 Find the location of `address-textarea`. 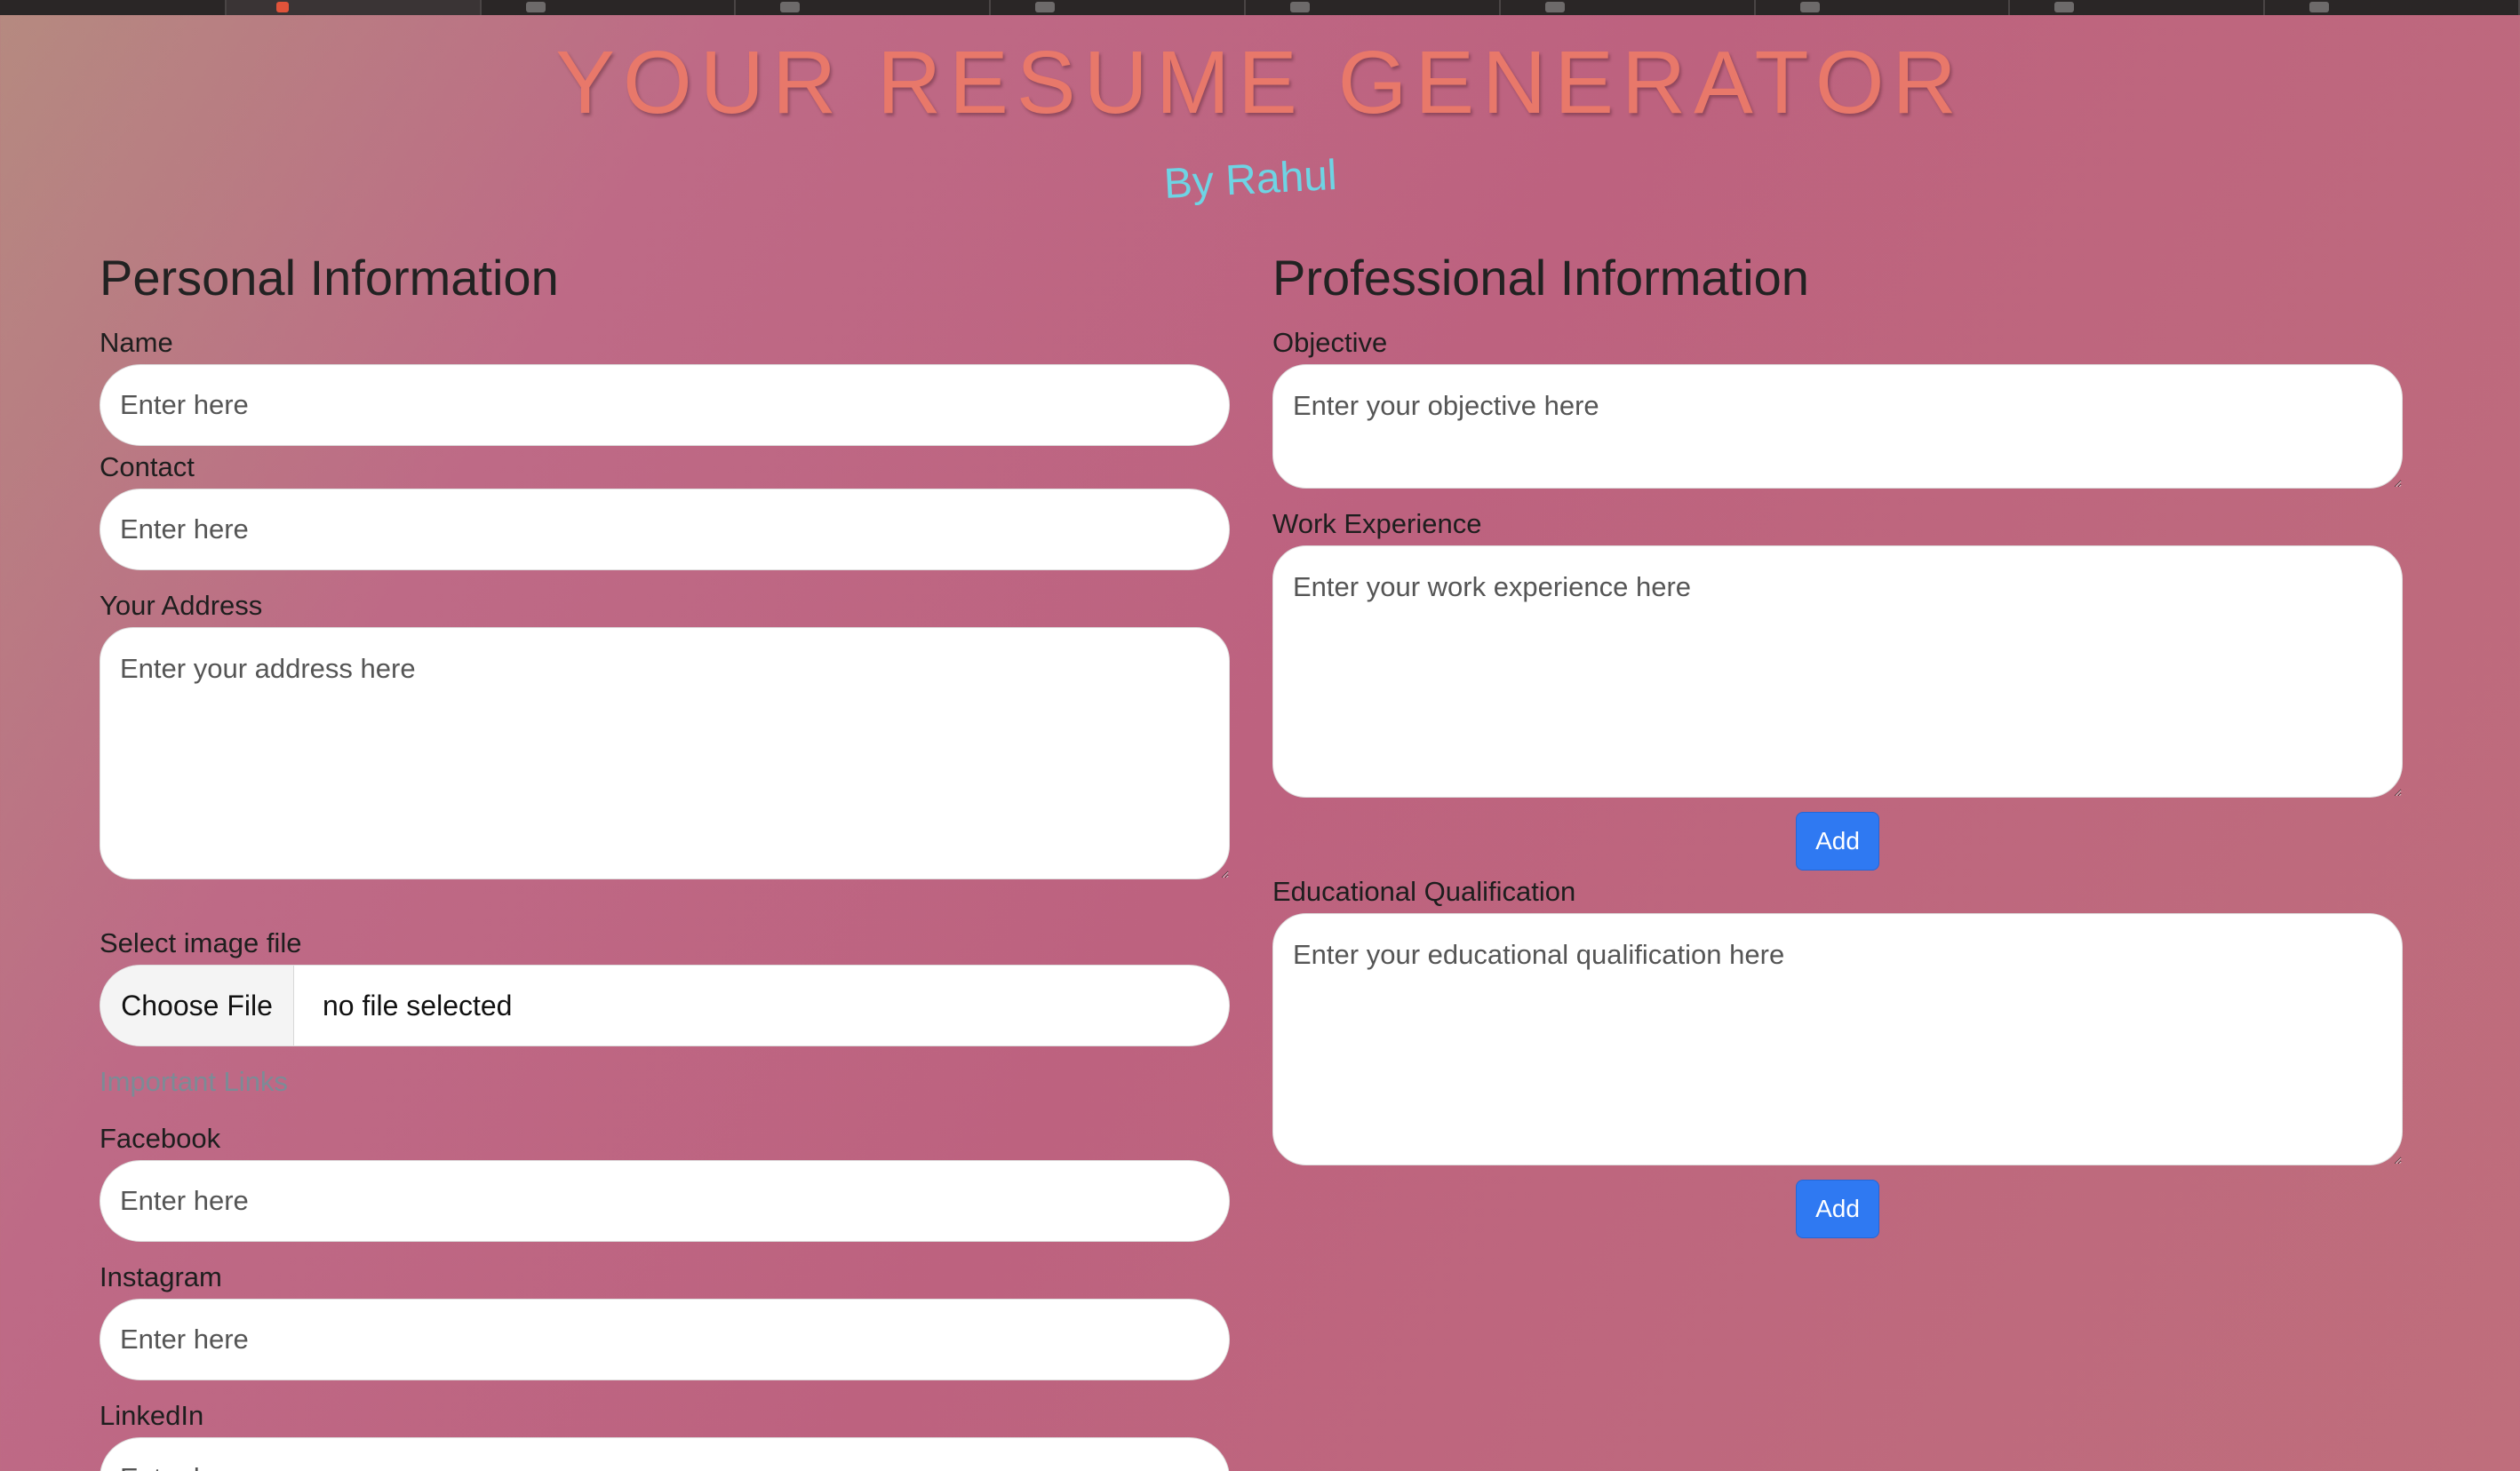

address-textarea is located at coordinates (665, 753).